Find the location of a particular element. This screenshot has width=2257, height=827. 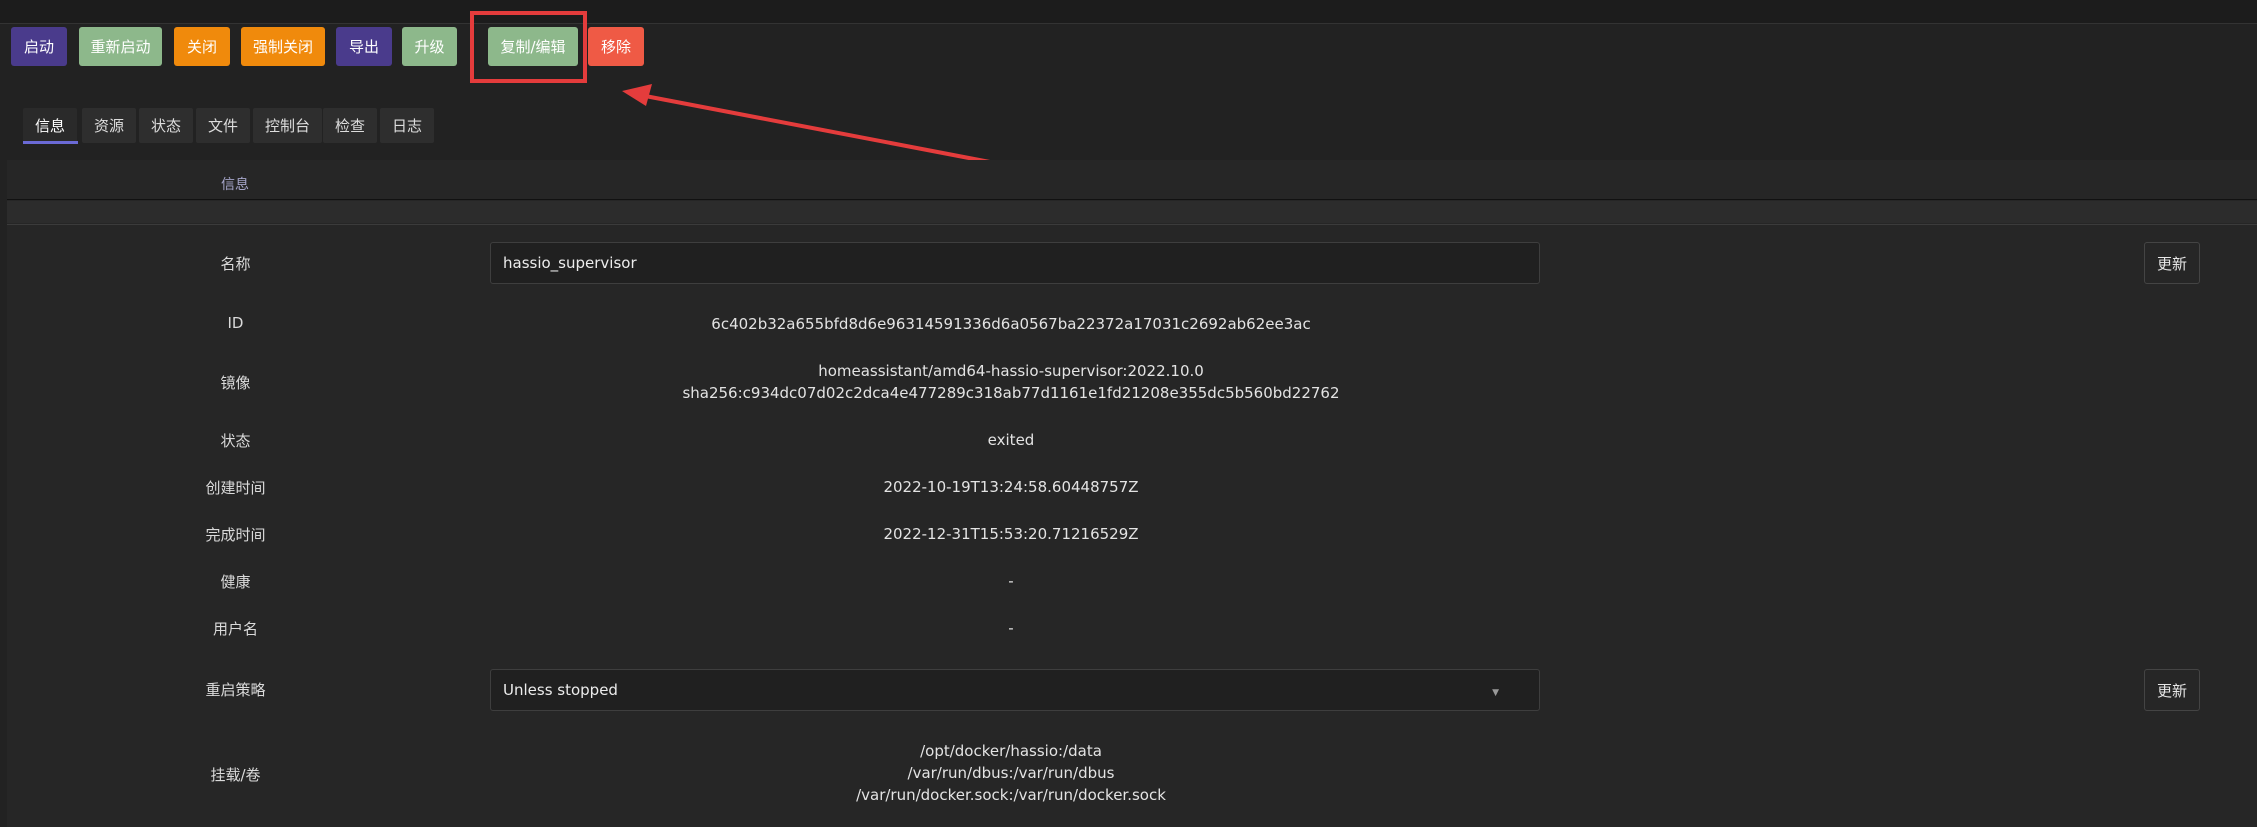

upgrade-button: 升级 is located at coordinates (429, 46).